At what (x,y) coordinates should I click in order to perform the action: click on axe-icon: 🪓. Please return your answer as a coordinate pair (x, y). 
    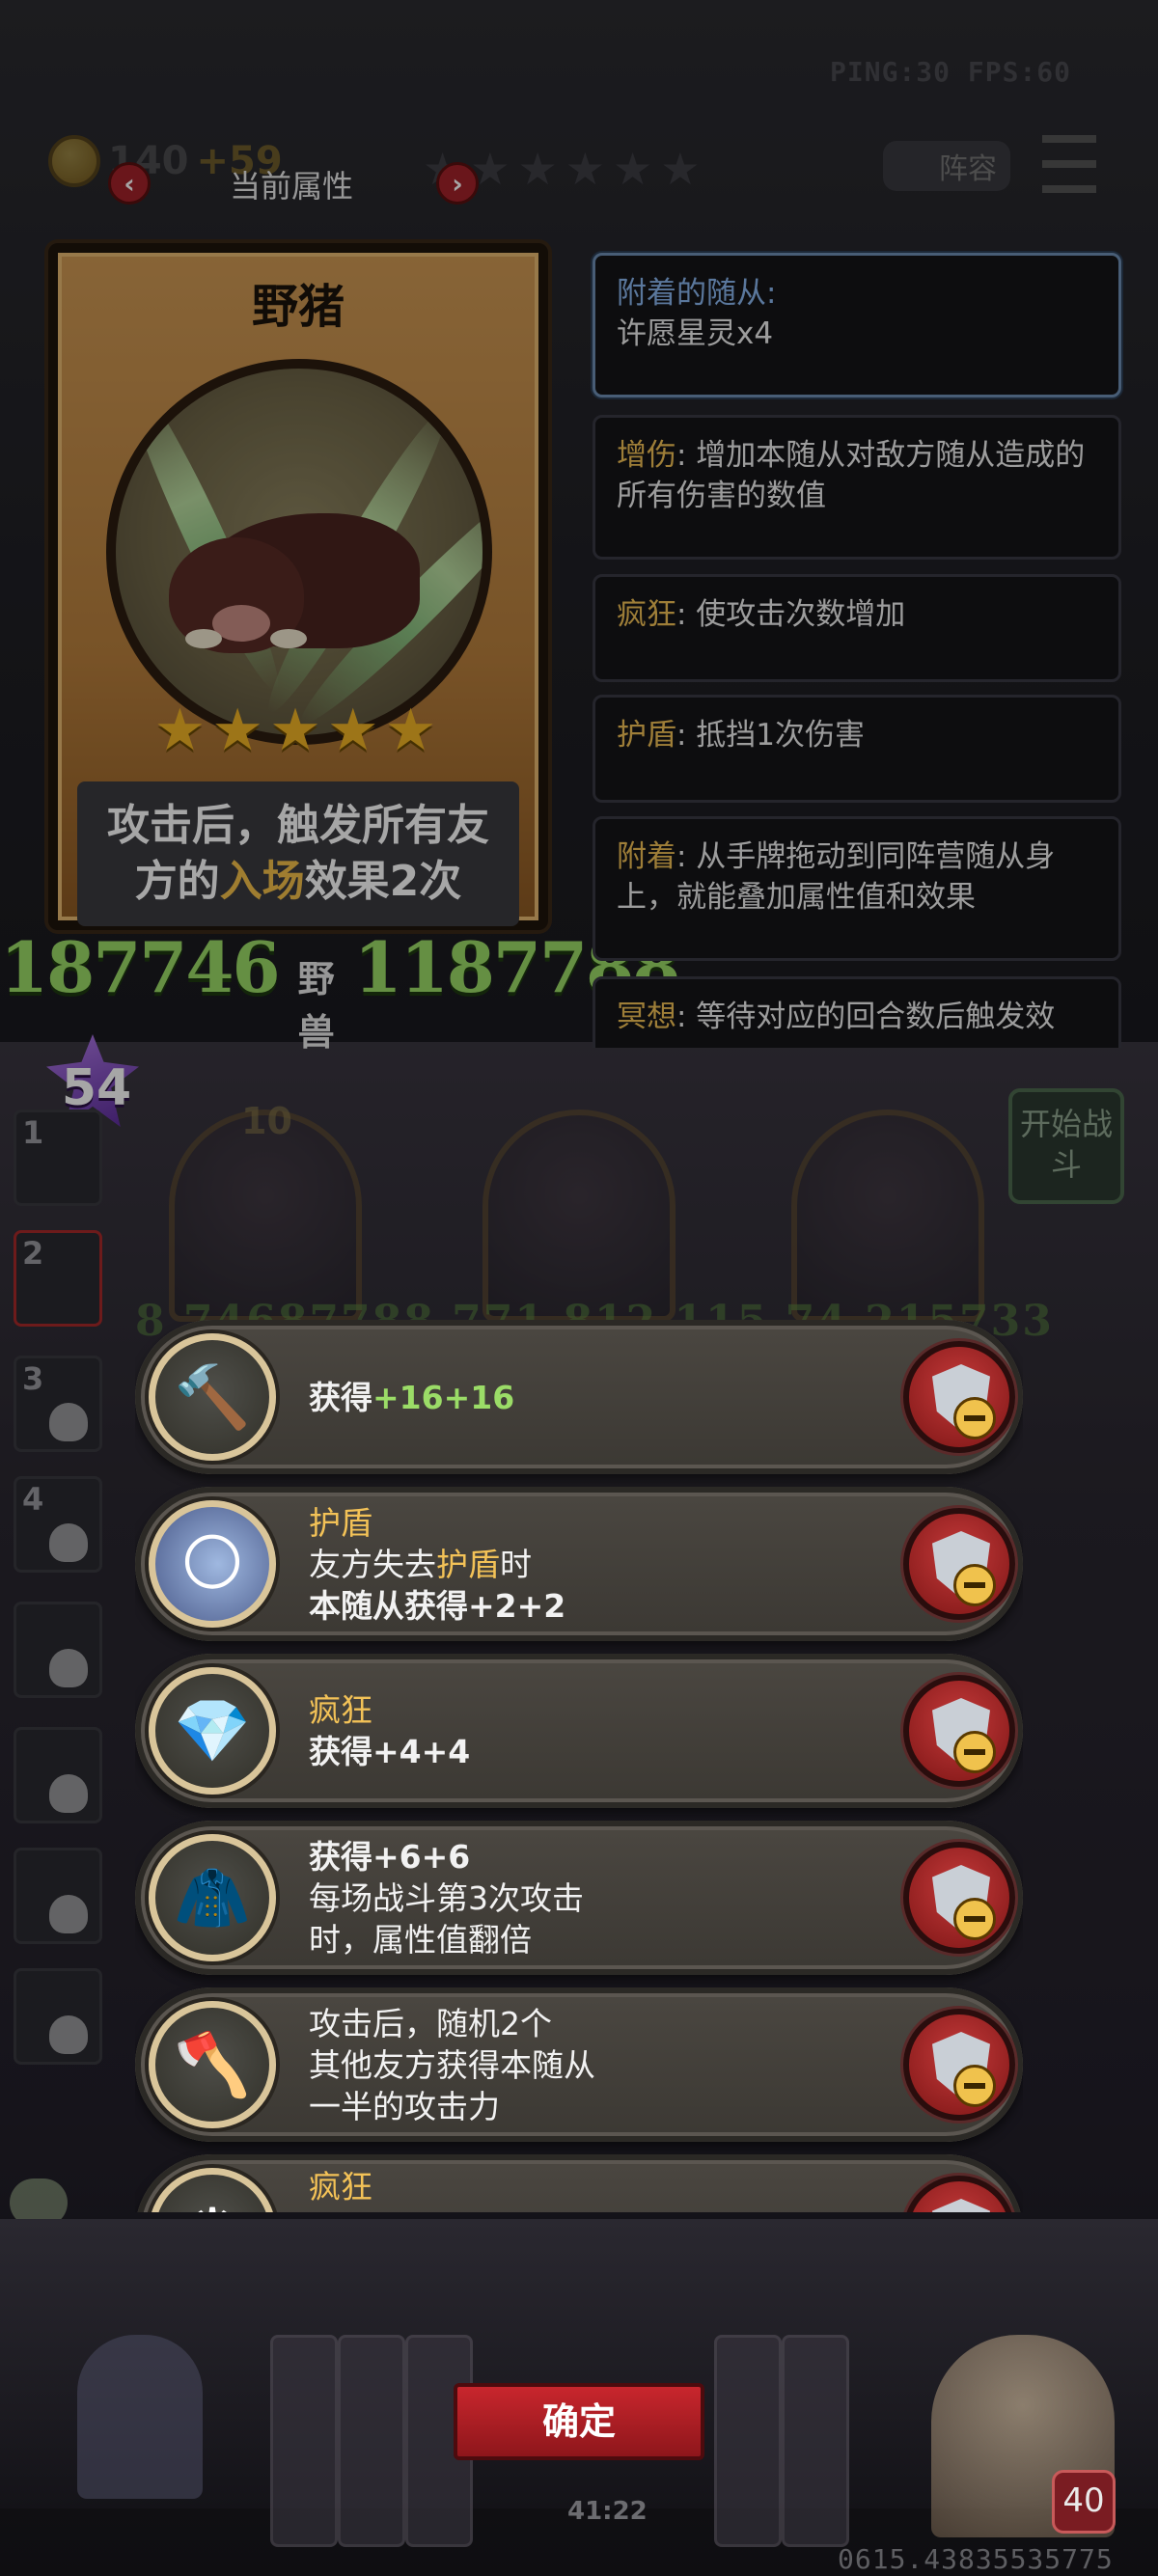
    Looking at the image, I should click on (212, 2064).